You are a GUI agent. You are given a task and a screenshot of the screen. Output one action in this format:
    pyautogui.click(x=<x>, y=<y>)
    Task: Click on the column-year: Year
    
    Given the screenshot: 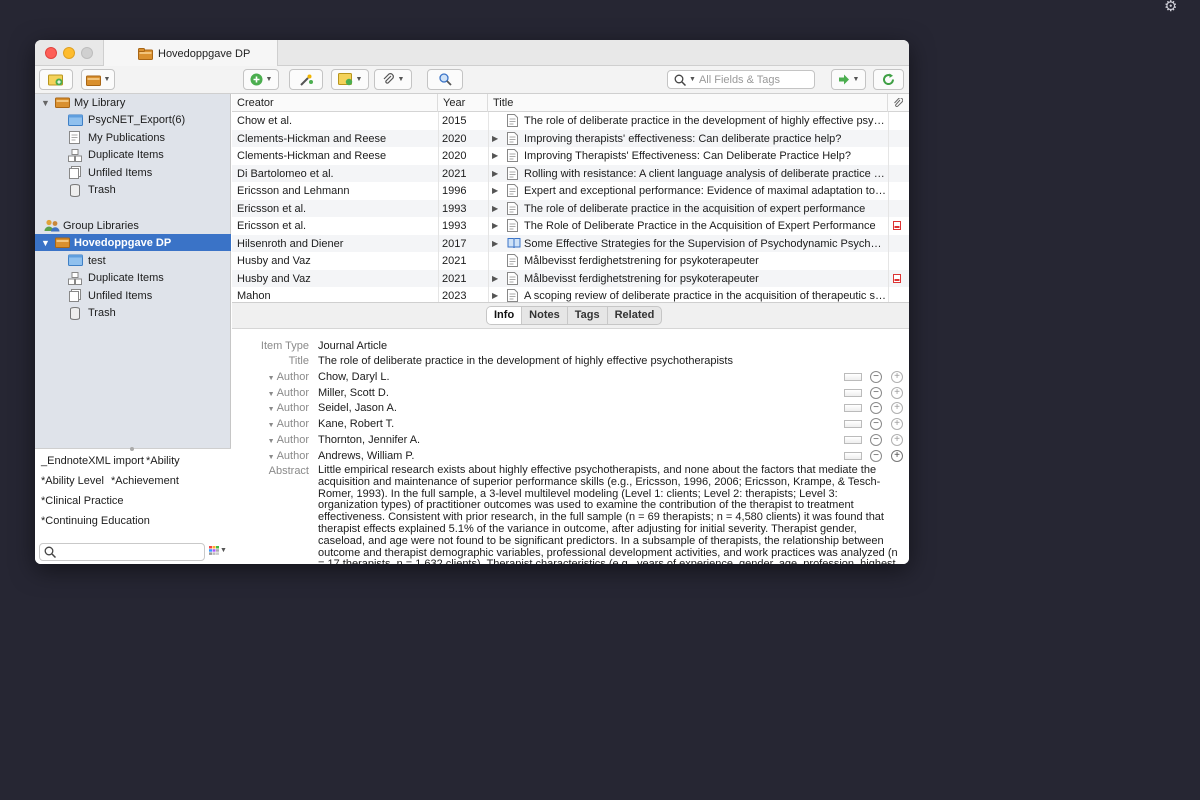 What is the action you would take?
    pyautogui.click(x=463, y=103)
    